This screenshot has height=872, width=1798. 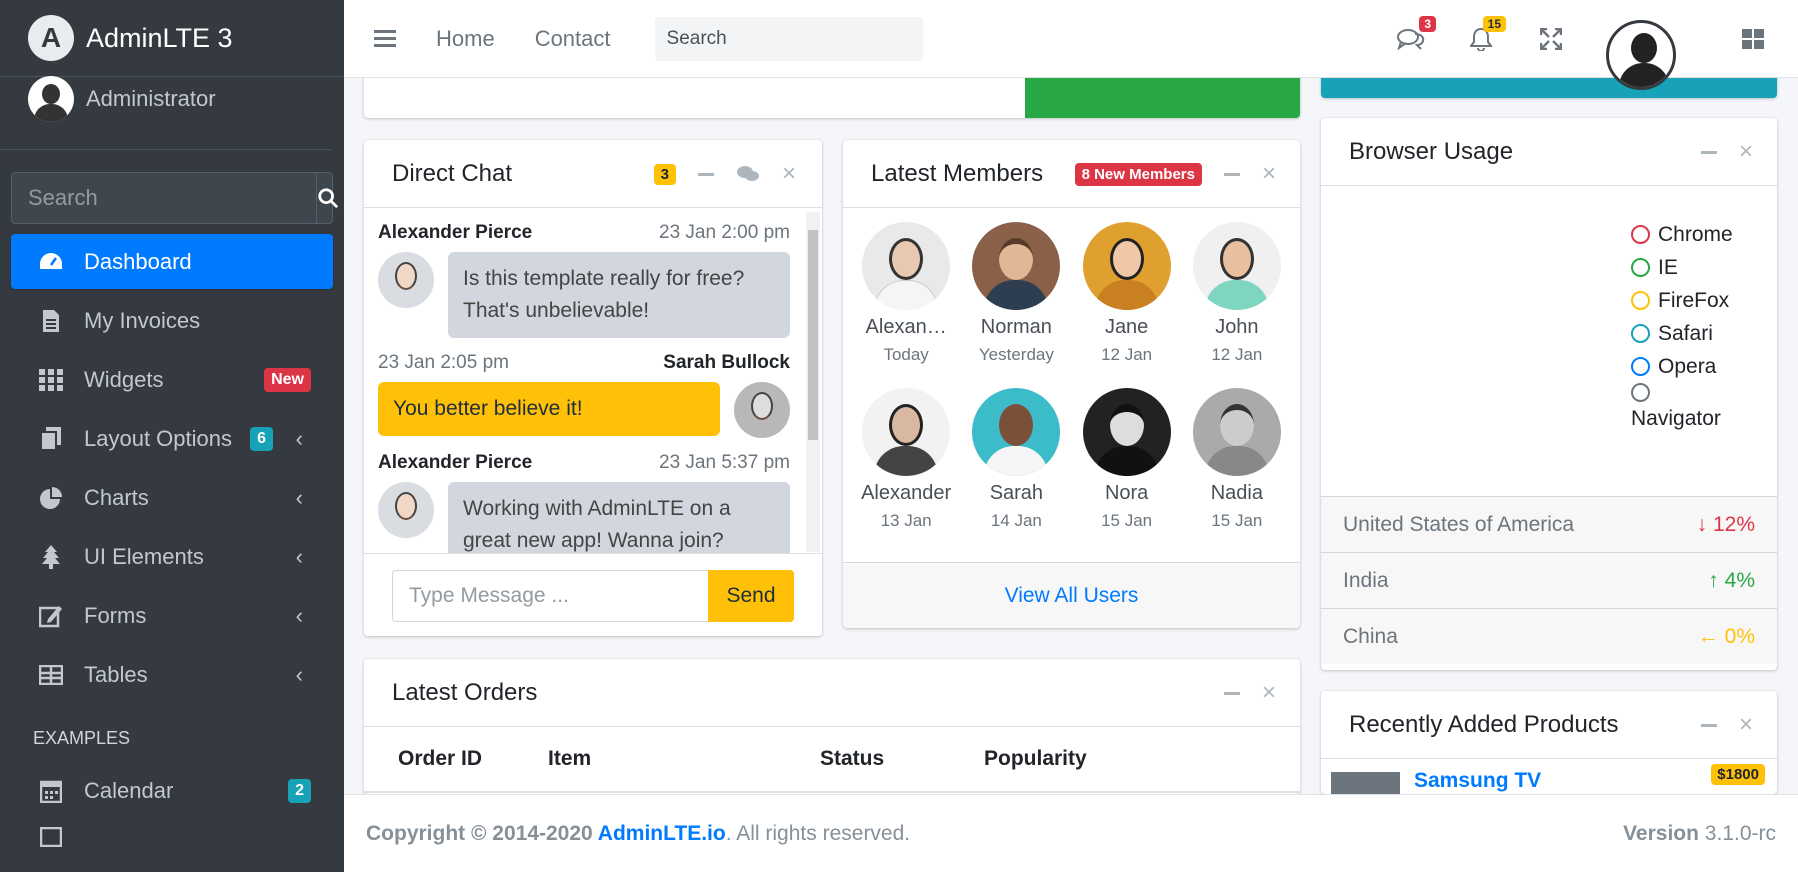 I want to click on member-name: John, so click(x=1237, y=327).